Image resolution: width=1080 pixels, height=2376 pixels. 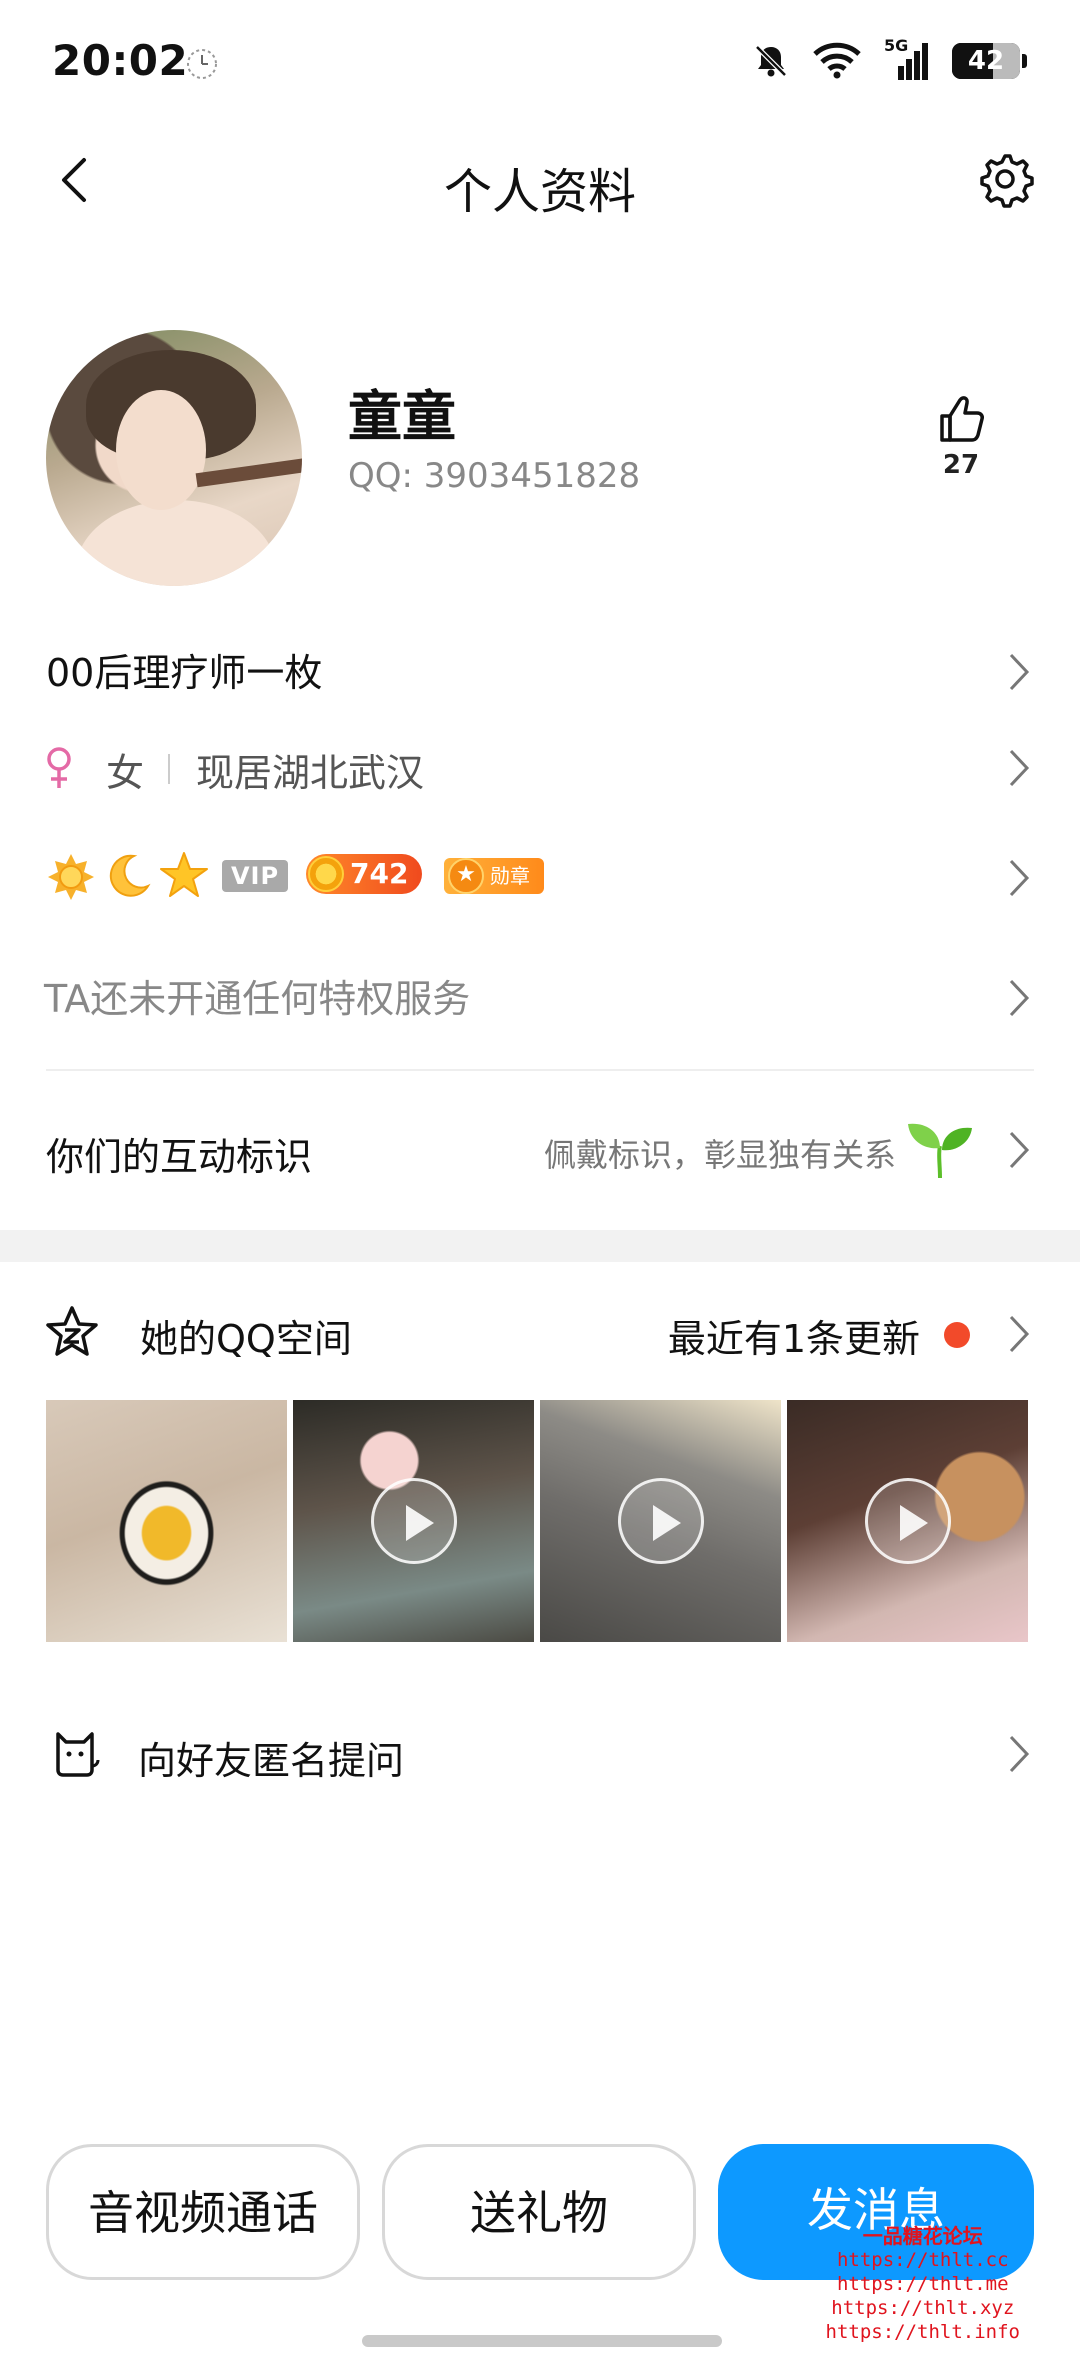 I want to click on nav-header: 个人资料, so click(x=540, y=180).